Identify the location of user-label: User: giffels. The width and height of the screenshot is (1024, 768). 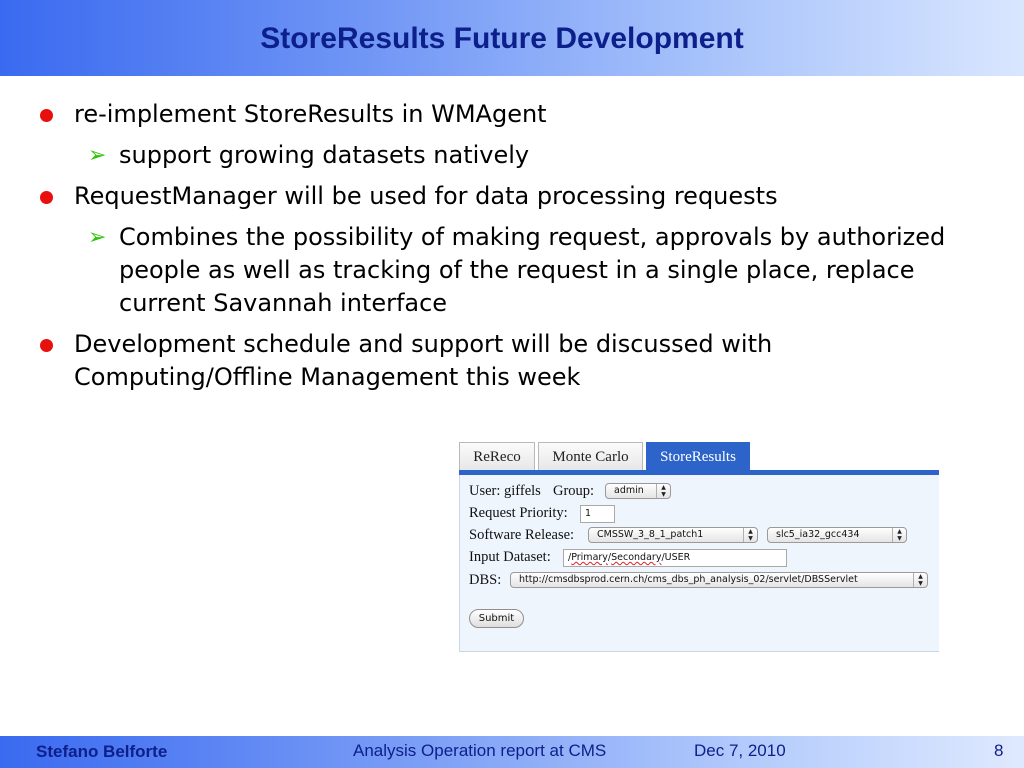
(505, 491).